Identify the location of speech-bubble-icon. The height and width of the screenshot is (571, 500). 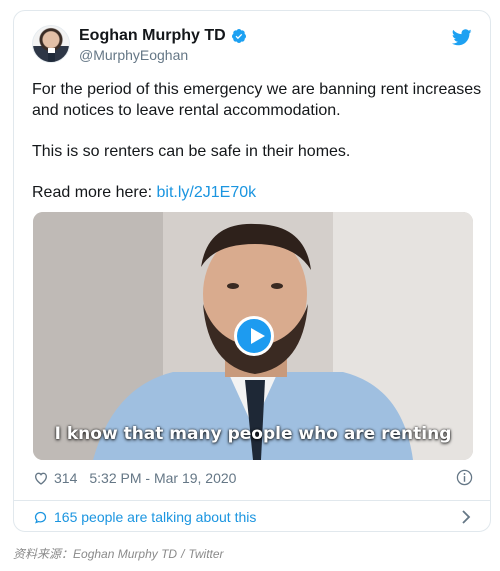
(40, 517).